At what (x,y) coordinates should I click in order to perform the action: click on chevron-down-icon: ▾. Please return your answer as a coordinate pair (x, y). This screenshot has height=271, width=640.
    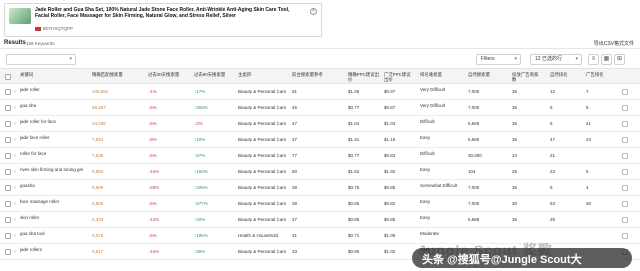
    Looking at the image, I should click on (515, 59).